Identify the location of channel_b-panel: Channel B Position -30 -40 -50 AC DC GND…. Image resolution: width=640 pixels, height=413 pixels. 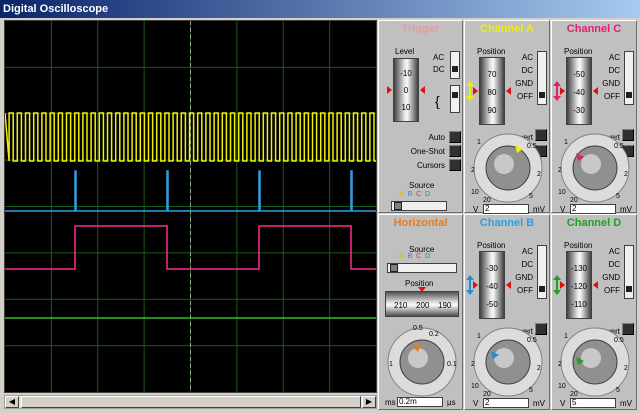
(507, 312).